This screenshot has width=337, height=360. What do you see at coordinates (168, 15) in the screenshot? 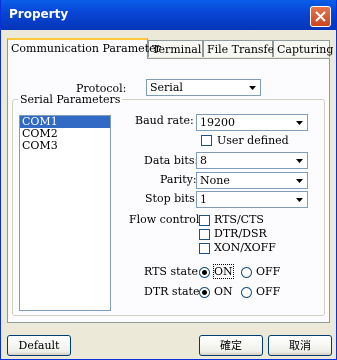
I see `title-bar: Property` at bounding box center [168, 15].